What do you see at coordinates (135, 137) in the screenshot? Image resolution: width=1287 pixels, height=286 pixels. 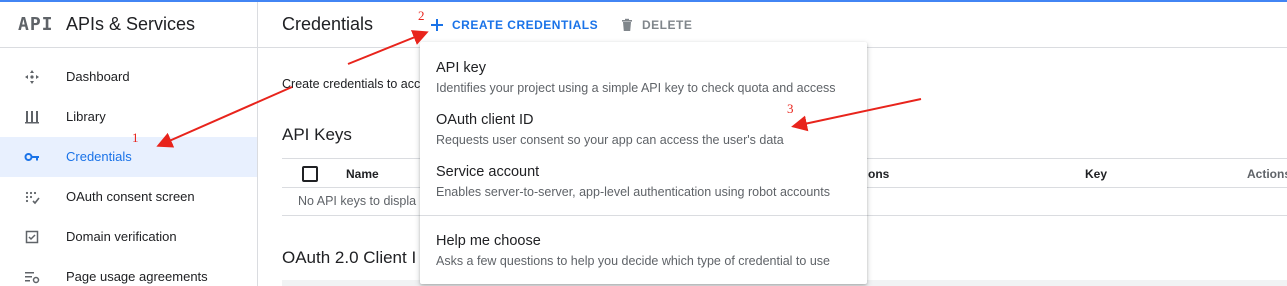 I see `annotation-label-1: 1` at bounding box center [135, 137].